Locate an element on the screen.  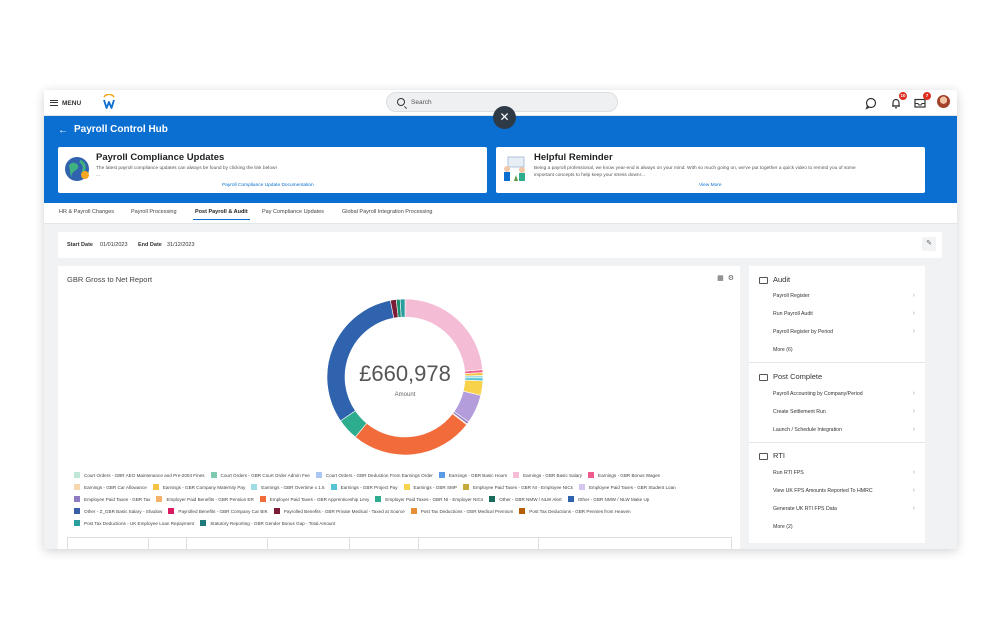
legend-label: Earnings - GBR Project Pay is located at coordinates (369, 487).